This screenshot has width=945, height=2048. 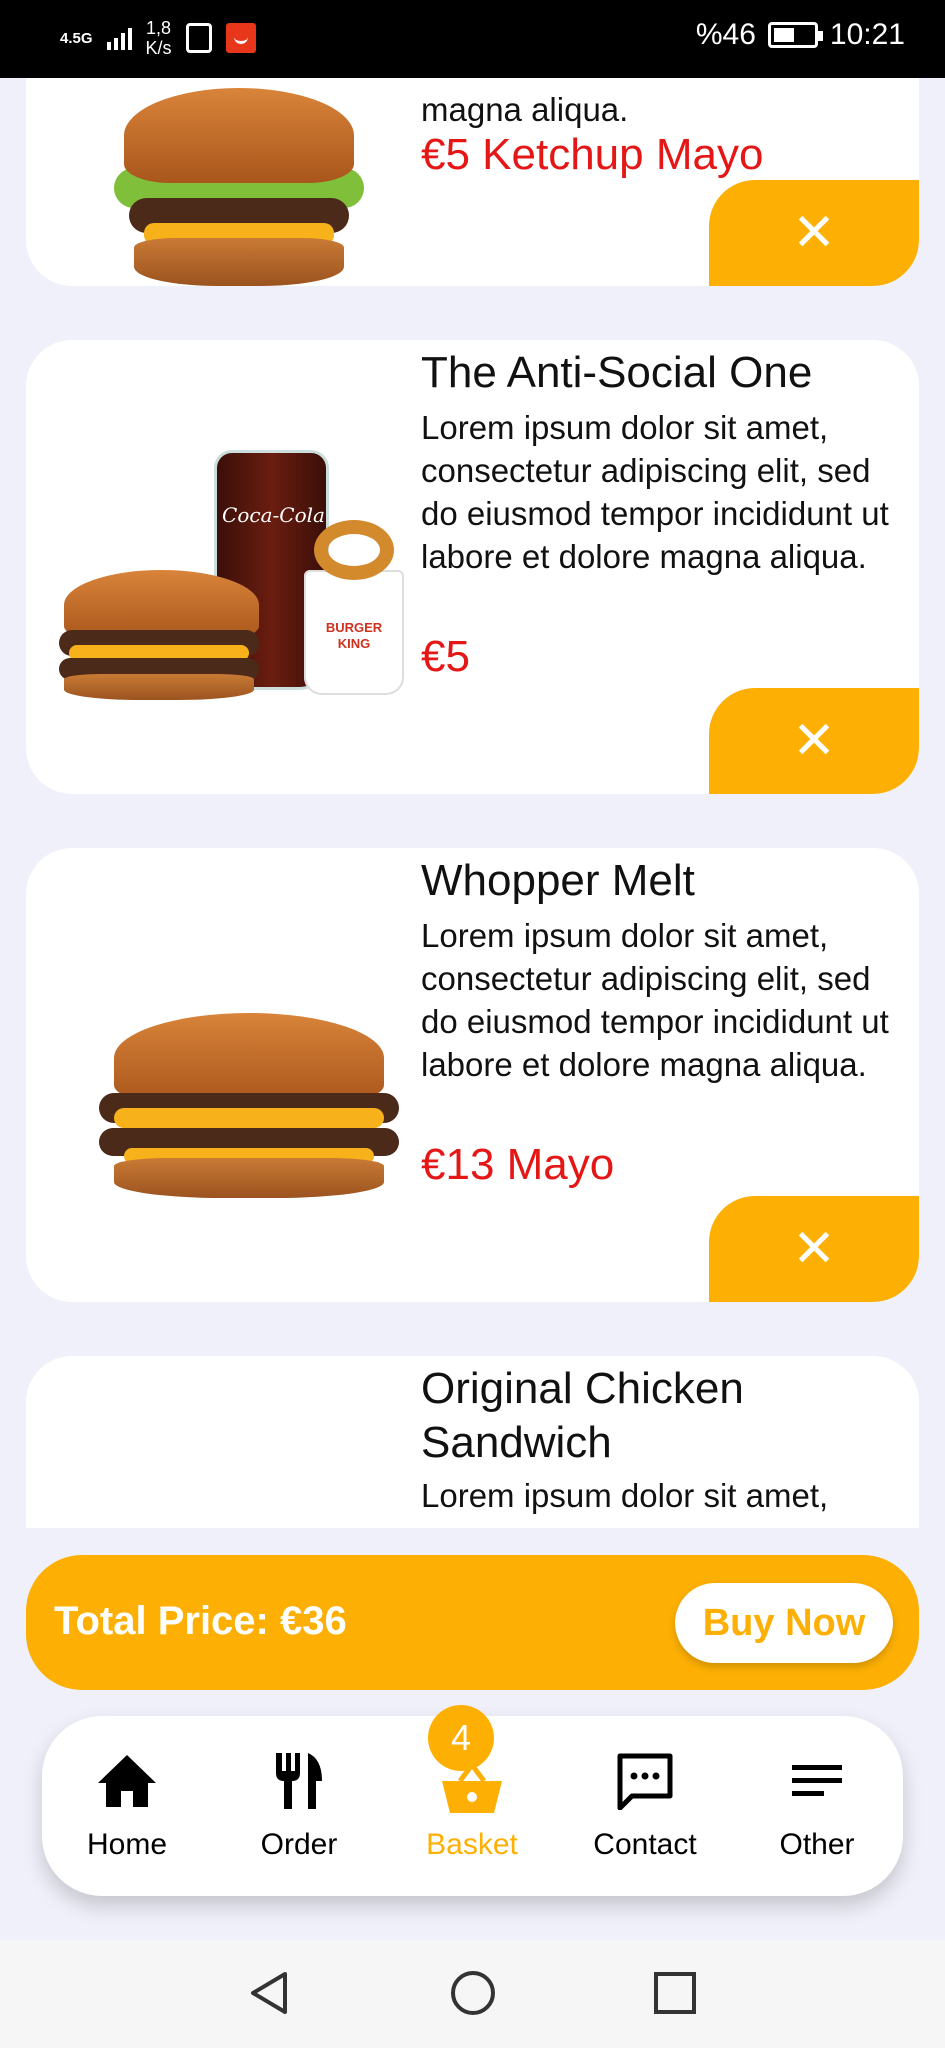 What do you see at coordinates (354, 607) in the screenshot?
I see `onion-rings-box: BURGER KING` at bounding box center [354, 607].